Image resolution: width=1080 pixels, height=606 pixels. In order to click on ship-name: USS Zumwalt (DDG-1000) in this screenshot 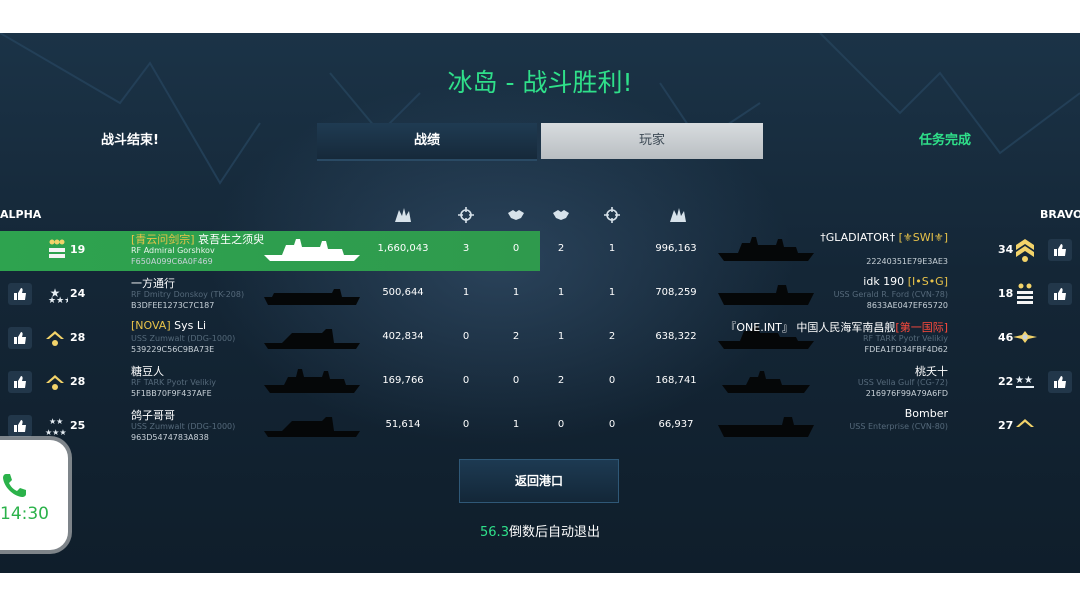, I will do `click(183, 338)`.